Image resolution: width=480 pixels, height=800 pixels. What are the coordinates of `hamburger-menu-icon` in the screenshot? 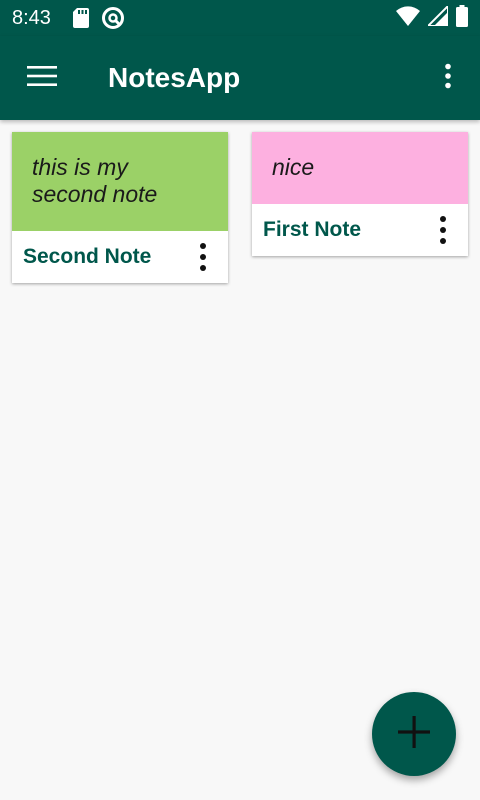 It's located at (42, 78).